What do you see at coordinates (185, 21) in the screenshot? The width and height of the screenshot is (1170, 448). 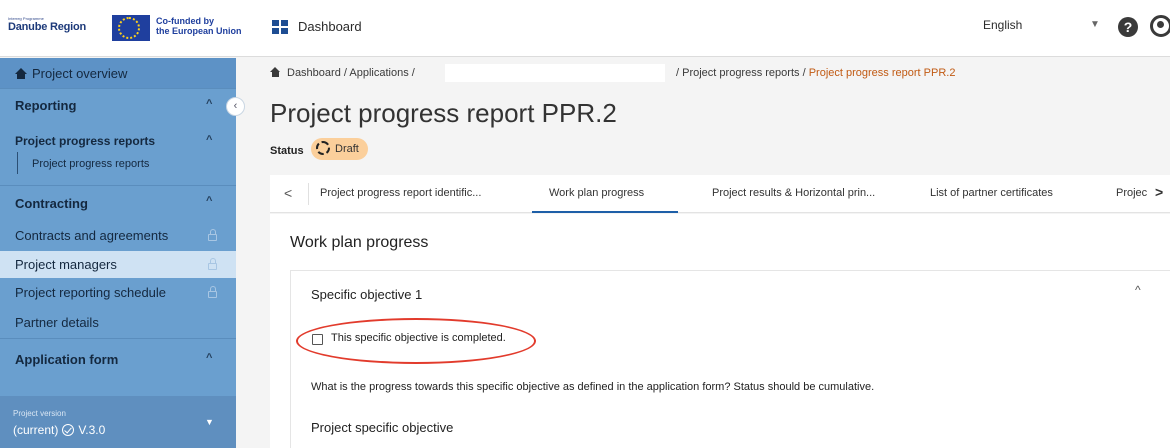 I see `cofund-line-1: Co-funded by` at bounding box center [185, 21].